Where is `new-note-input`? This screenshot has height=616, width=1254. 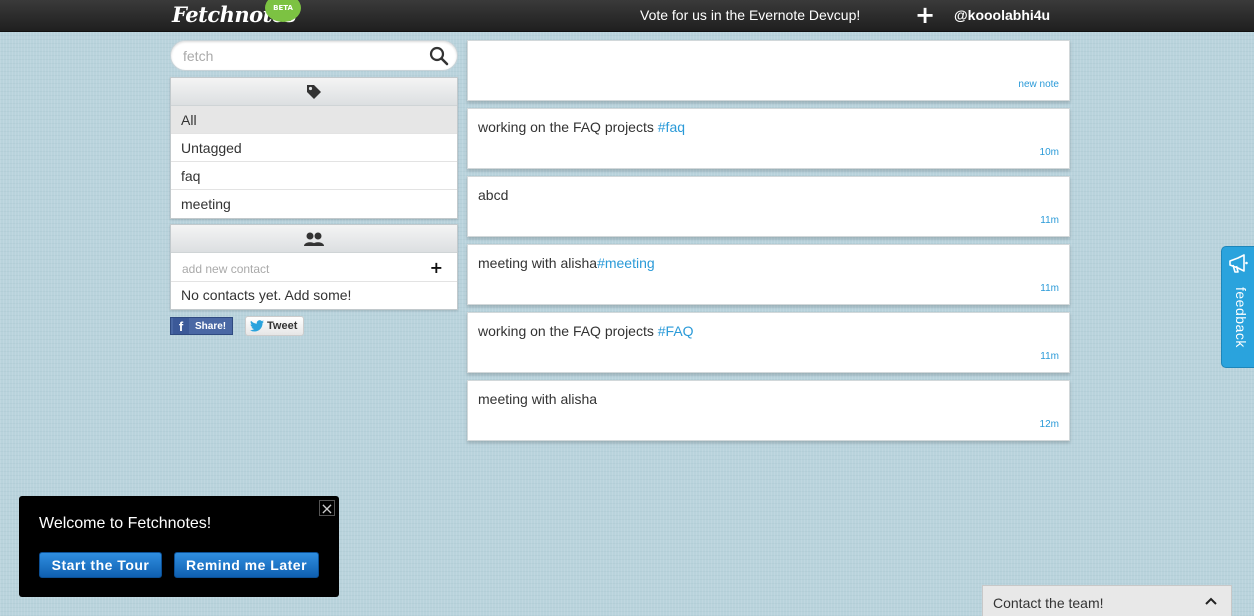 new-note-input is located at coordinates (768, 61).